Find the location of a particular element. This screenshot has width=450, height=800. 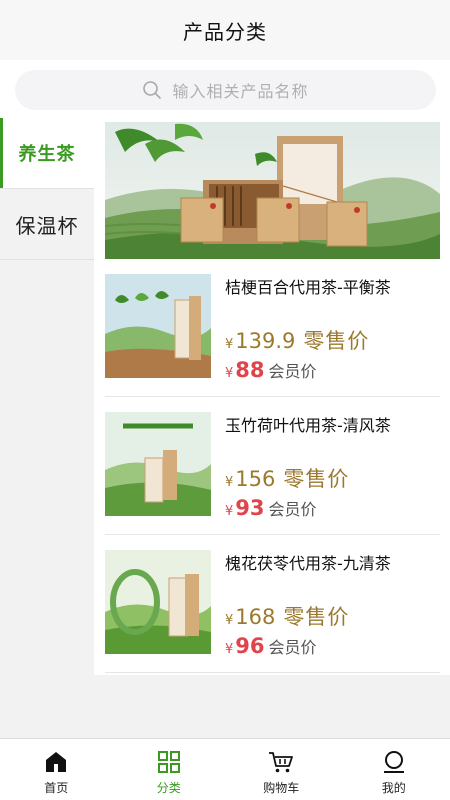

product-name: 玉竹荷叶代用茶-清风茶 is located at coordinates (308, 425).